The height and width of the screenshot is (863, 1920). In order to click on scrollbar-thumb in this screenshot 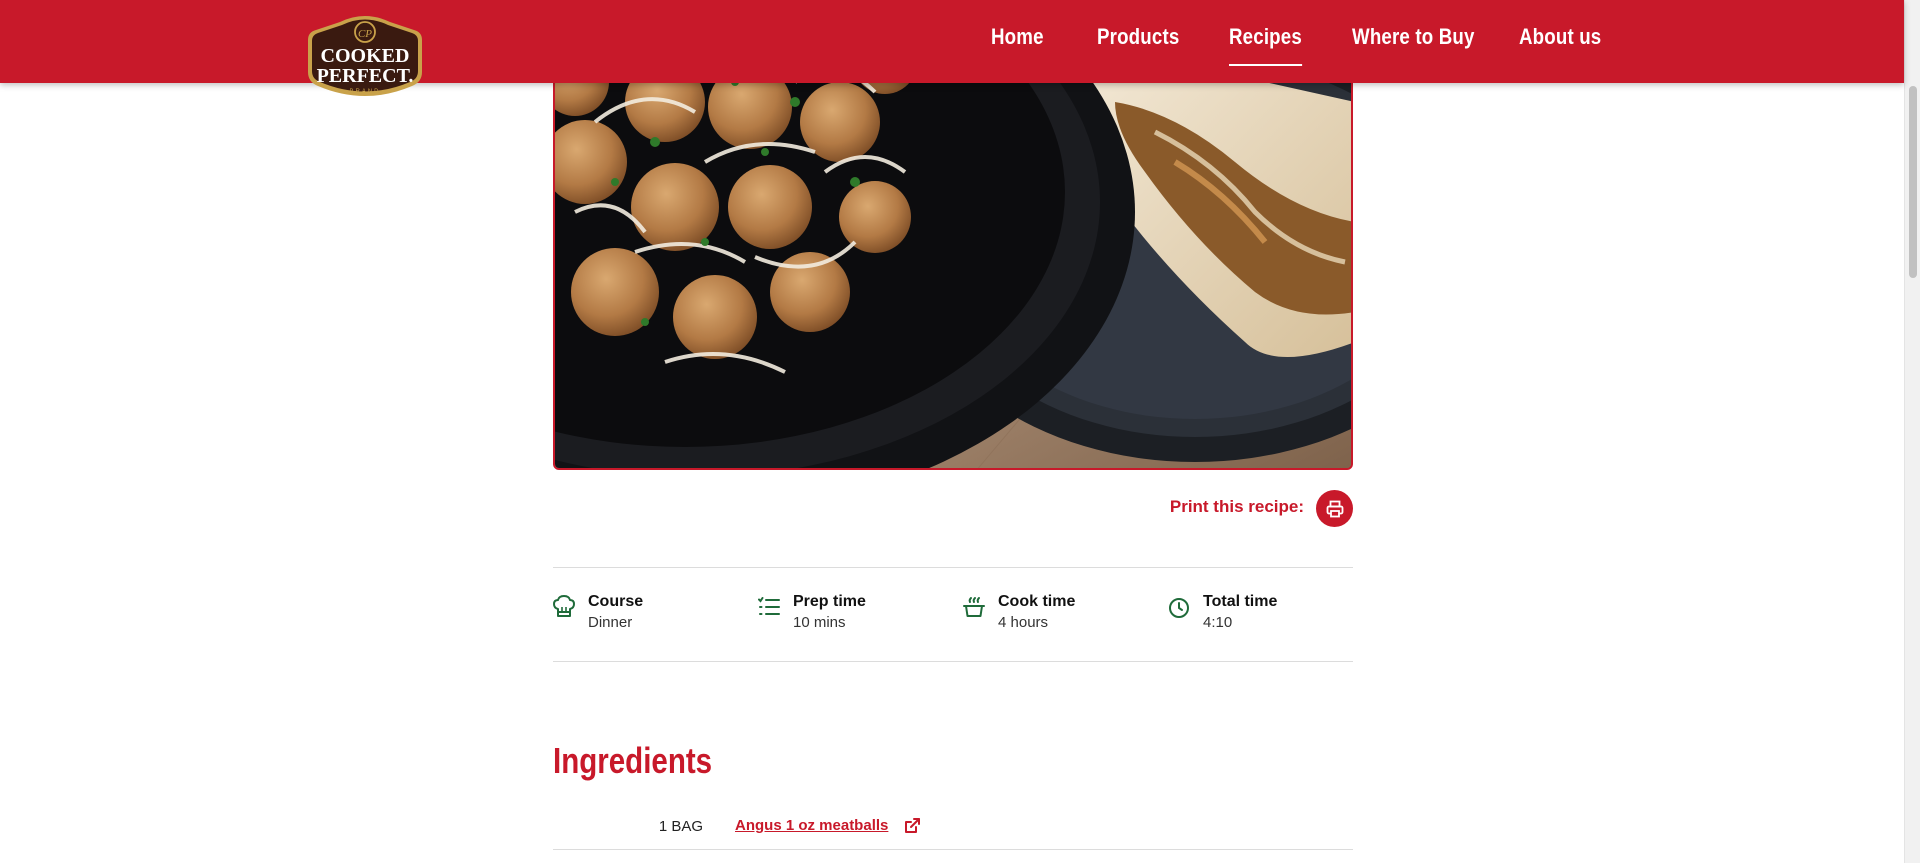, I will do `click(1913, 182)`.